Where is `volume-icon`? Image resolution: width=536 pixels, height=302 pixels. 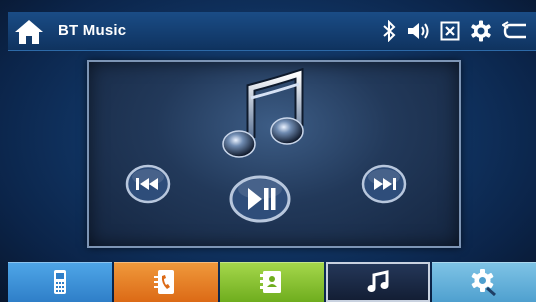 volume-icon is located at coordinates (418, 31).